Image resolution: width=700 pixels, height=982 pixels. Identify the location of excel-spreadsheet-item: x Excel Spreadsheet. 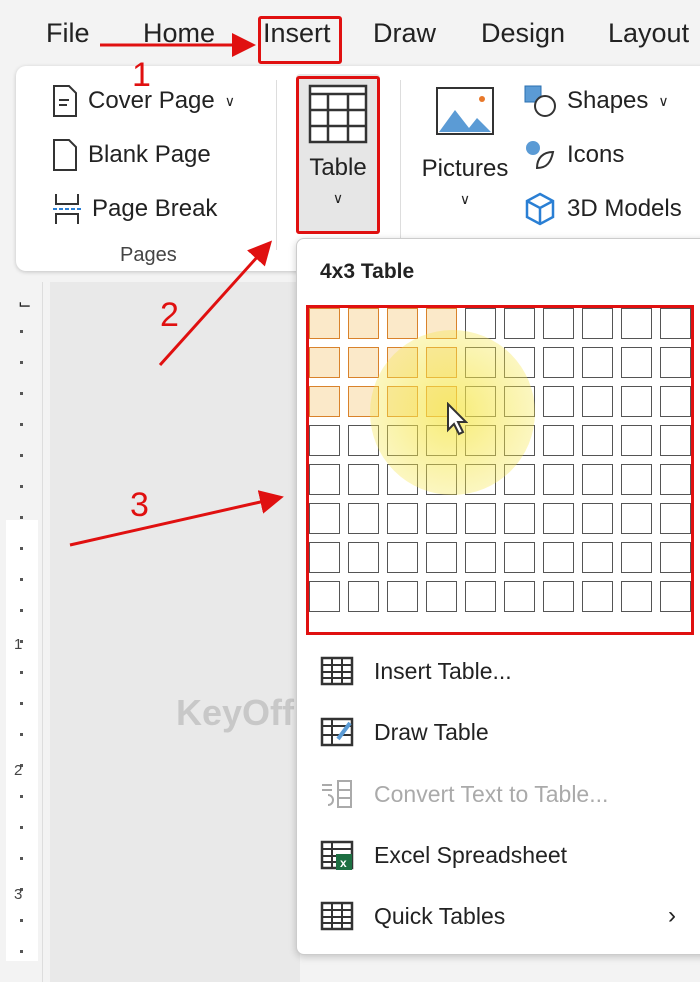
(443, 855).